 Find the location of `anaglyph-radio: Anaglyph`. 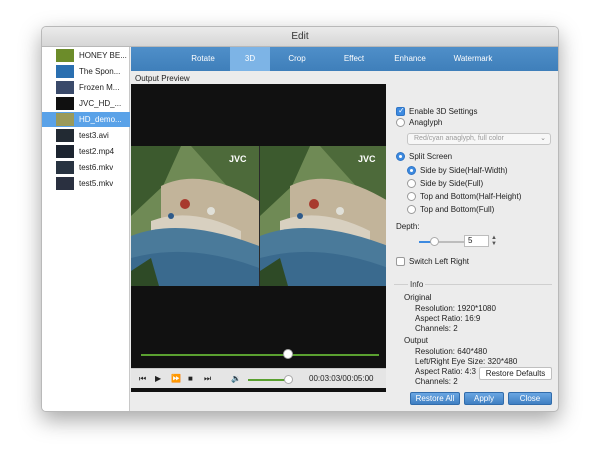

anaglyph-radio: Anaglyph is located at coordinates (419, 122).